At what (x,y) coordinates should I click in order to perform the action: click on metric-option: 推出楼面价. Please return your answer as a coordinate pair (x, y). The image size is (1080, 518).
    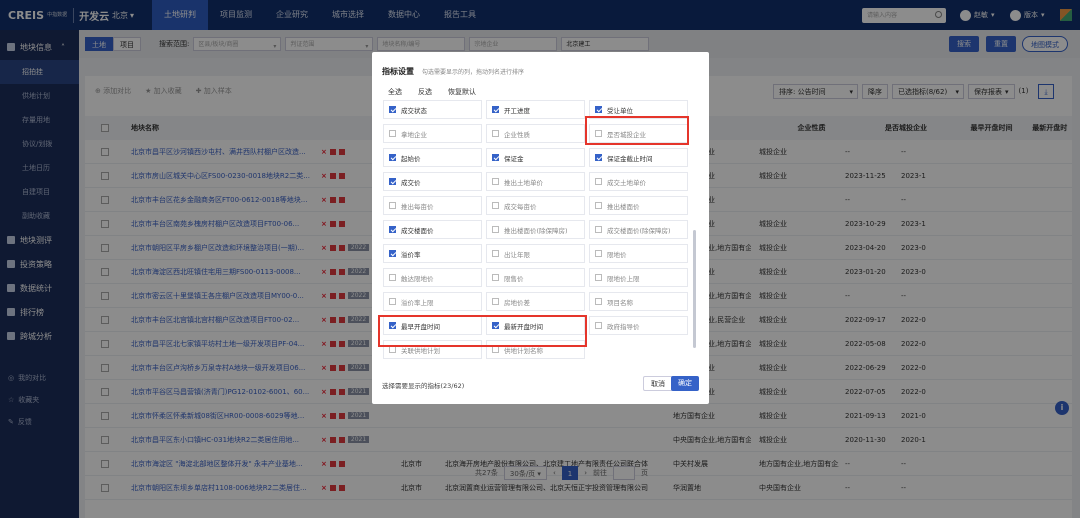
    Looking at the image, I should click on (638, 205).